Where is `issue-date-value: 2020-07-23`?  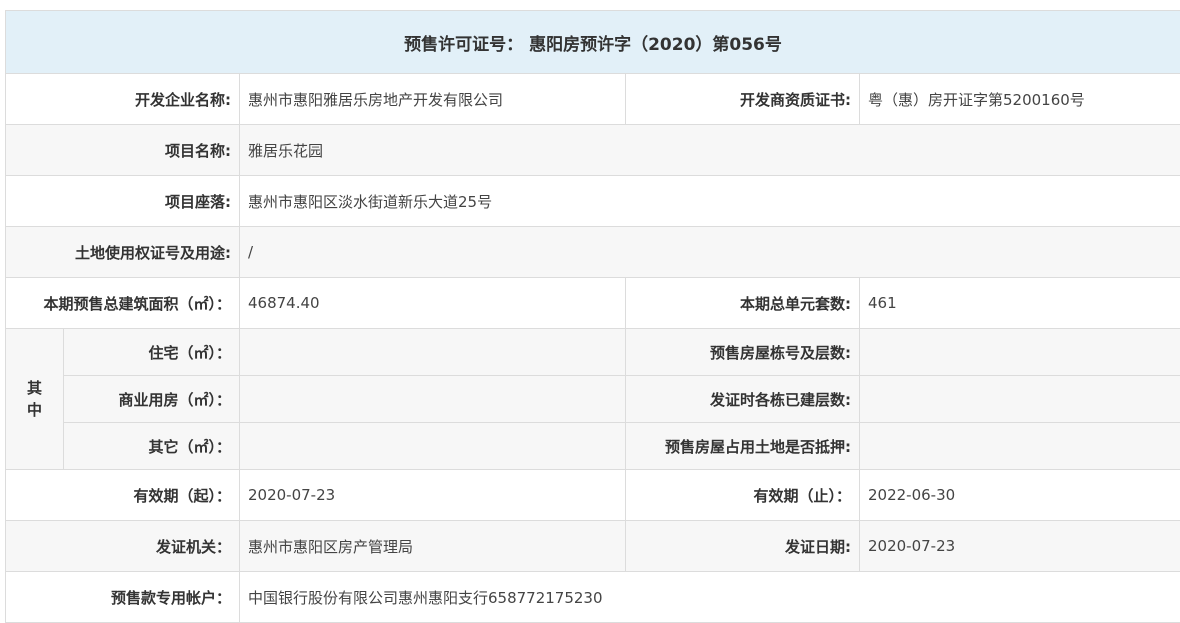 issue-date-value: 2020-07-23 is located at coordinates (1020, 546).